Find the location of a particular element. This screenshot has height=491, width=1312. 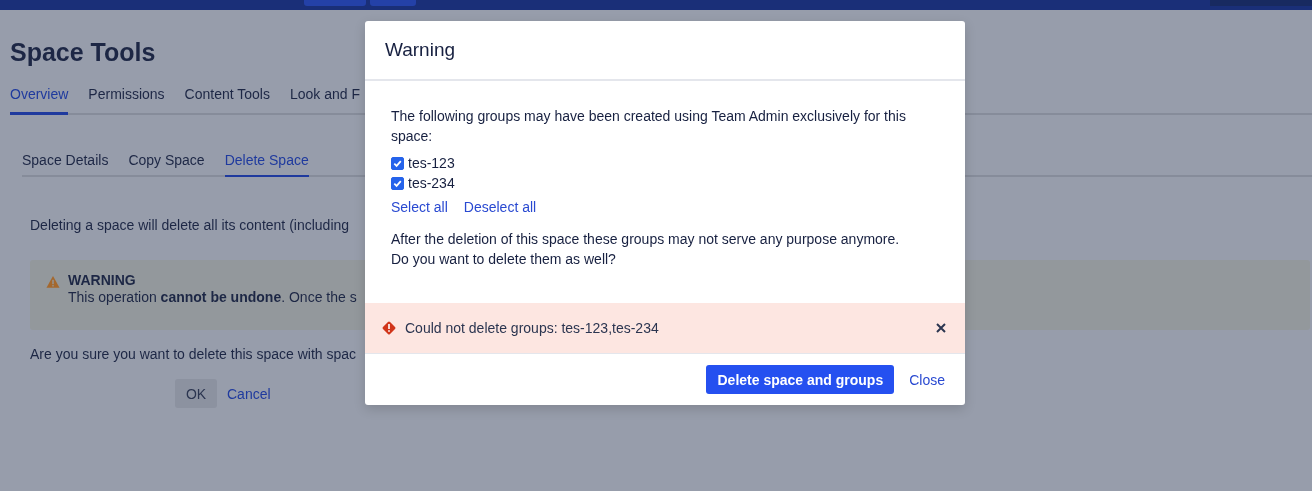

tab: Delete Space is located at coordinates (266, 164).